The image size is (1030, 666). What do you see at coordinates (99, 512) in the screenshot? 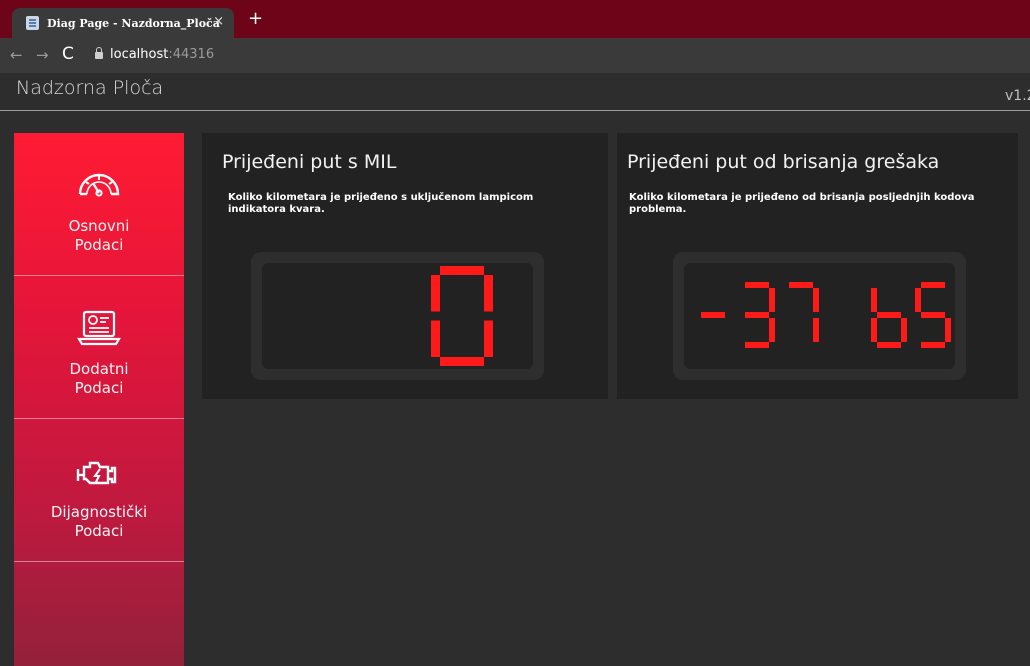
I see `sidebar-item-label: Dijagnostički` at bounding box center [99, 512].